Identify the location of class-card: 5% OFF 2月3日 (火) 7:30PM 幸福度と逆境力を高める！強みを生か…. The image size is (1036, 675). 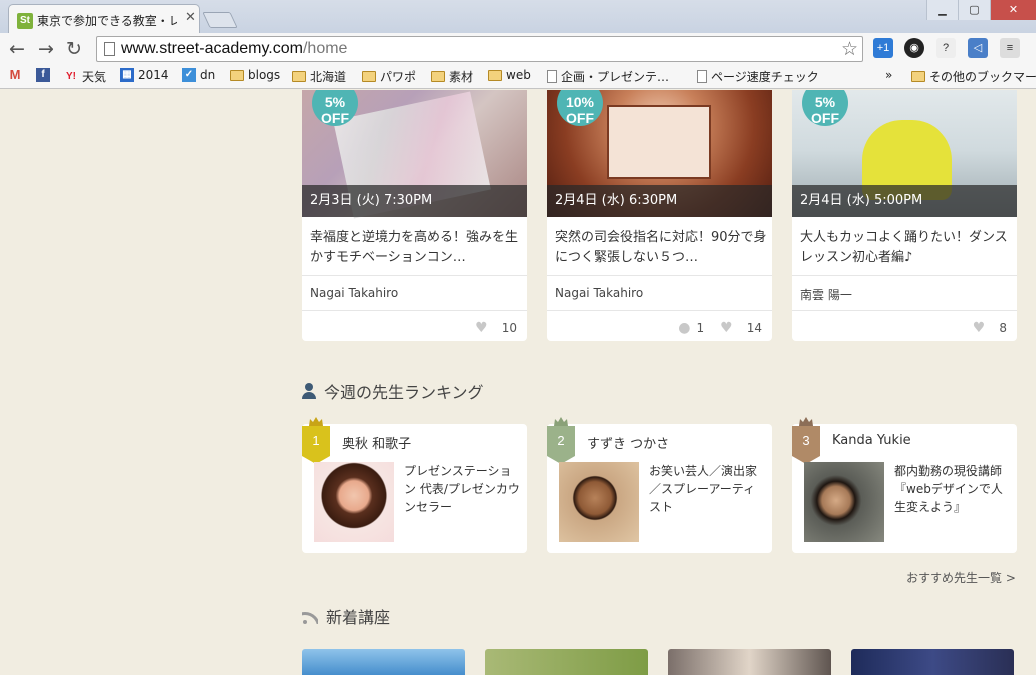
(414, 215).